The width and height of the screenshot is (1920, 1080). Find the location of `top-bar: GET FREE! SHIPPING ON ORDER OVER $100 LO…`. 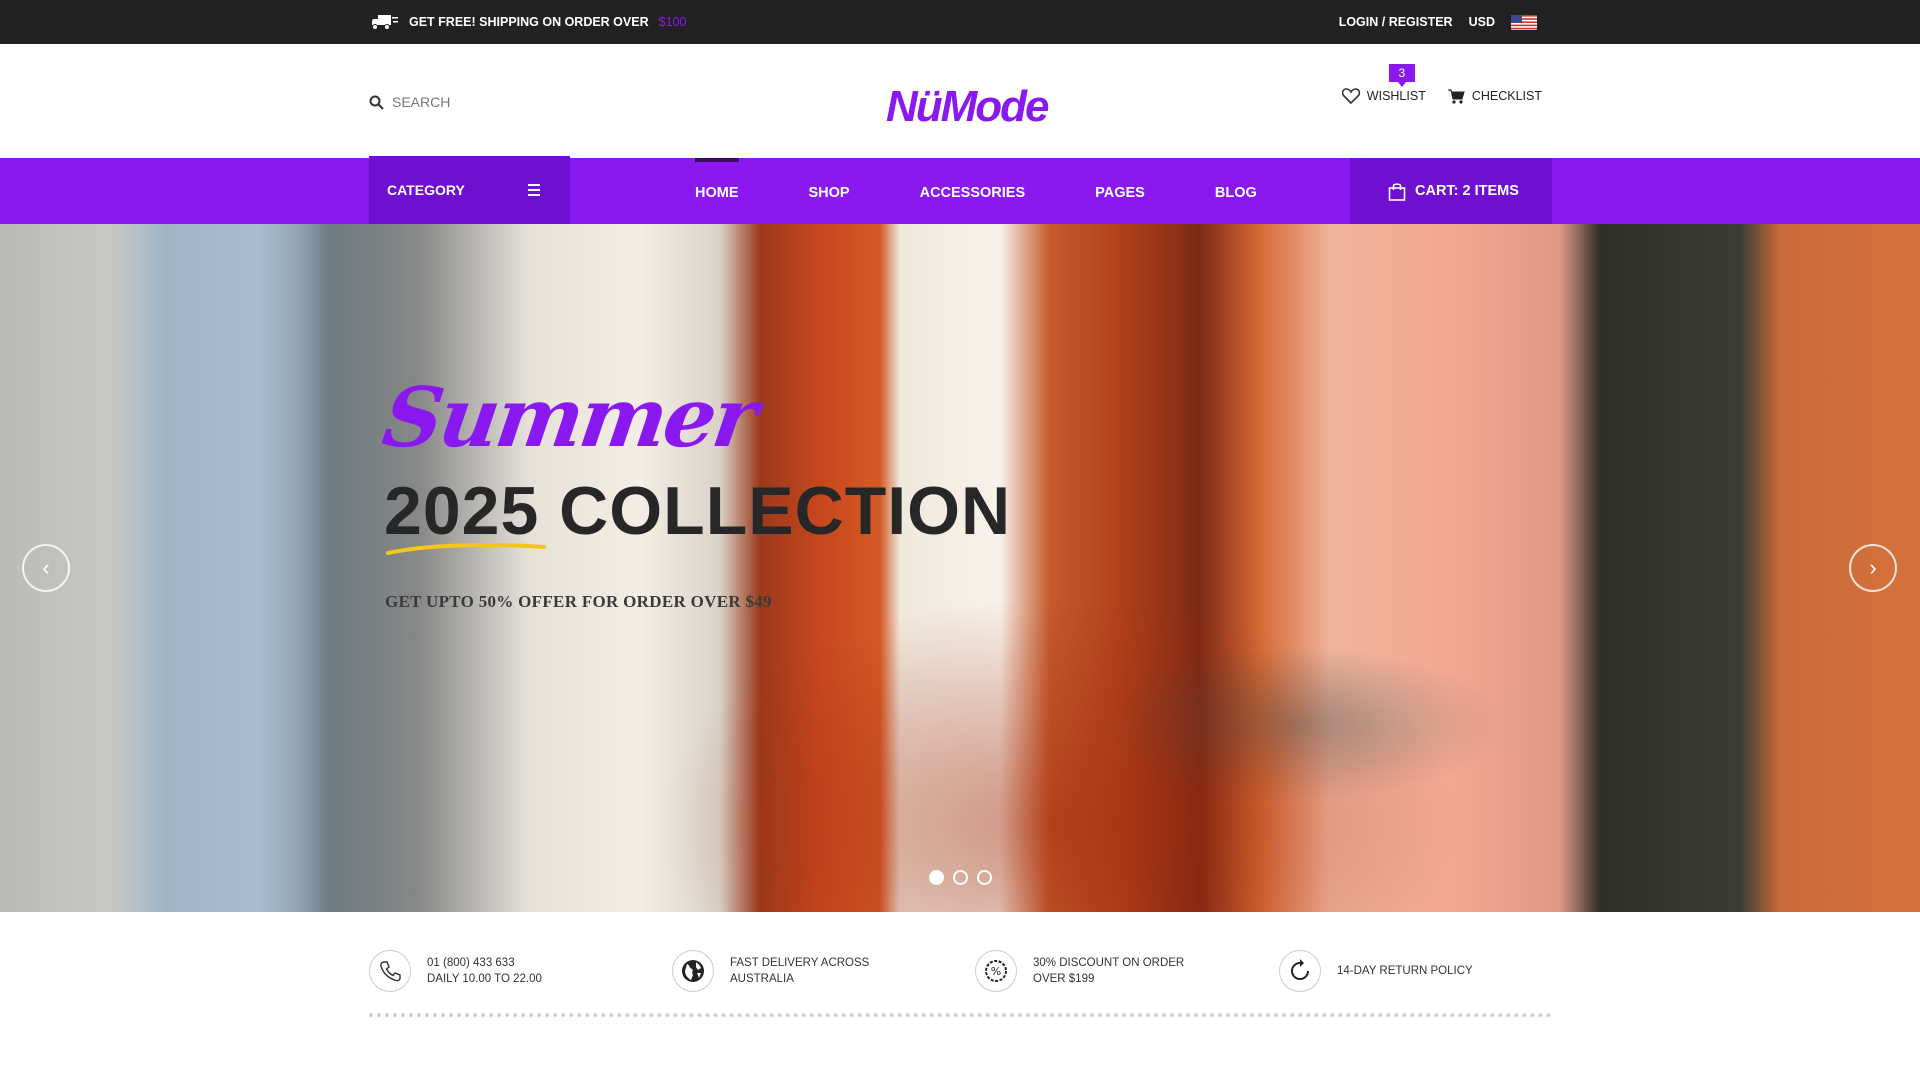

top-bar: GET FREE! SHIPPING ON ORDER OVER $100 LO… is located at coordinates (960, 22).